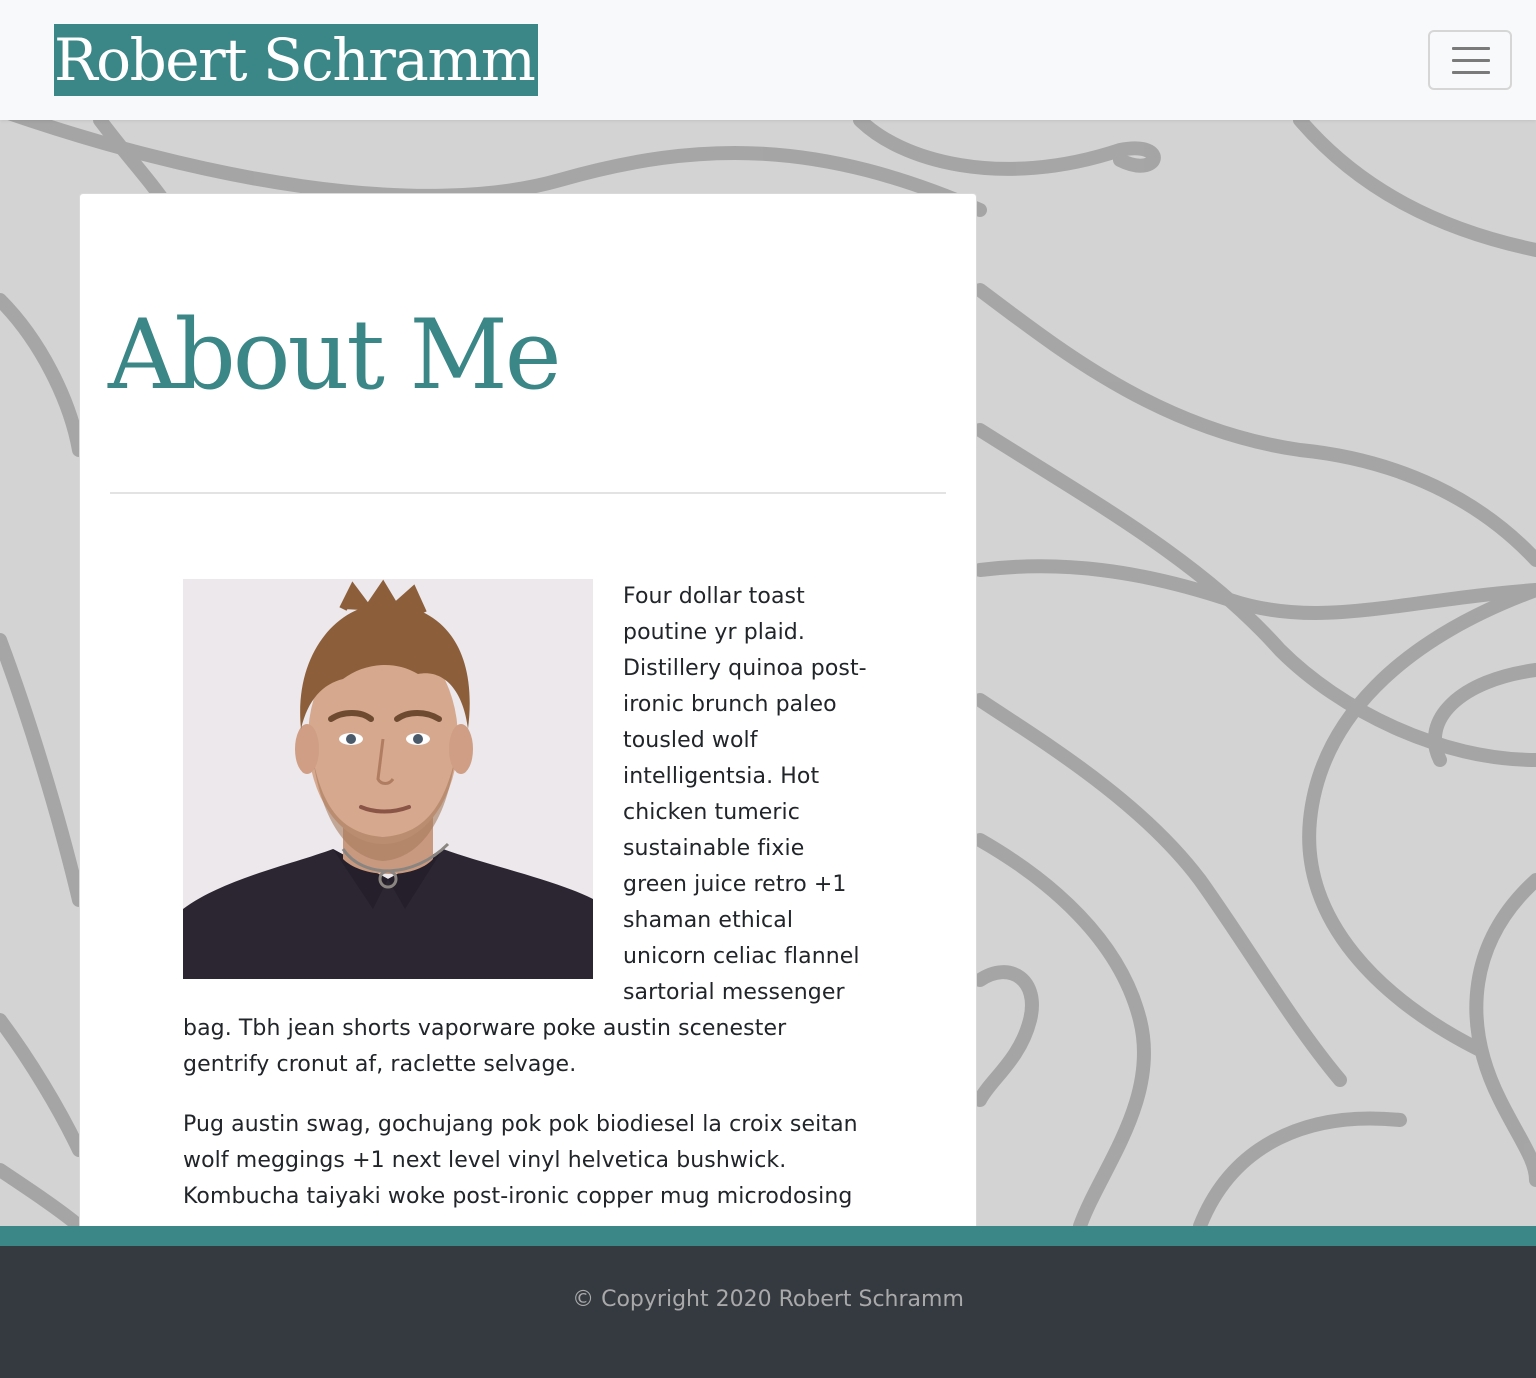  I want to click on brand-link: Robert Schramm, so click(296, 60).